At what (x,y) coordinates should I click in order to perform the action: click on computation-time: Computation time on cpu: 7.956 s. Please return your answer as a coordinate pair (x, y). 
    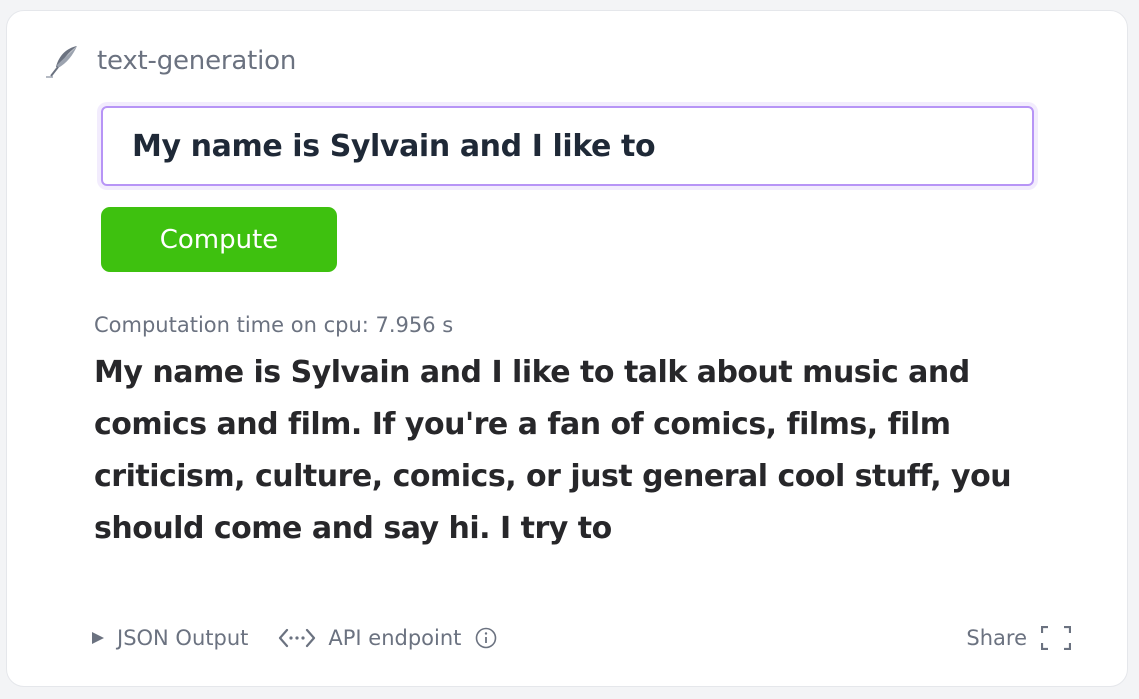
    Looking at the image, I should click on (274, 325).